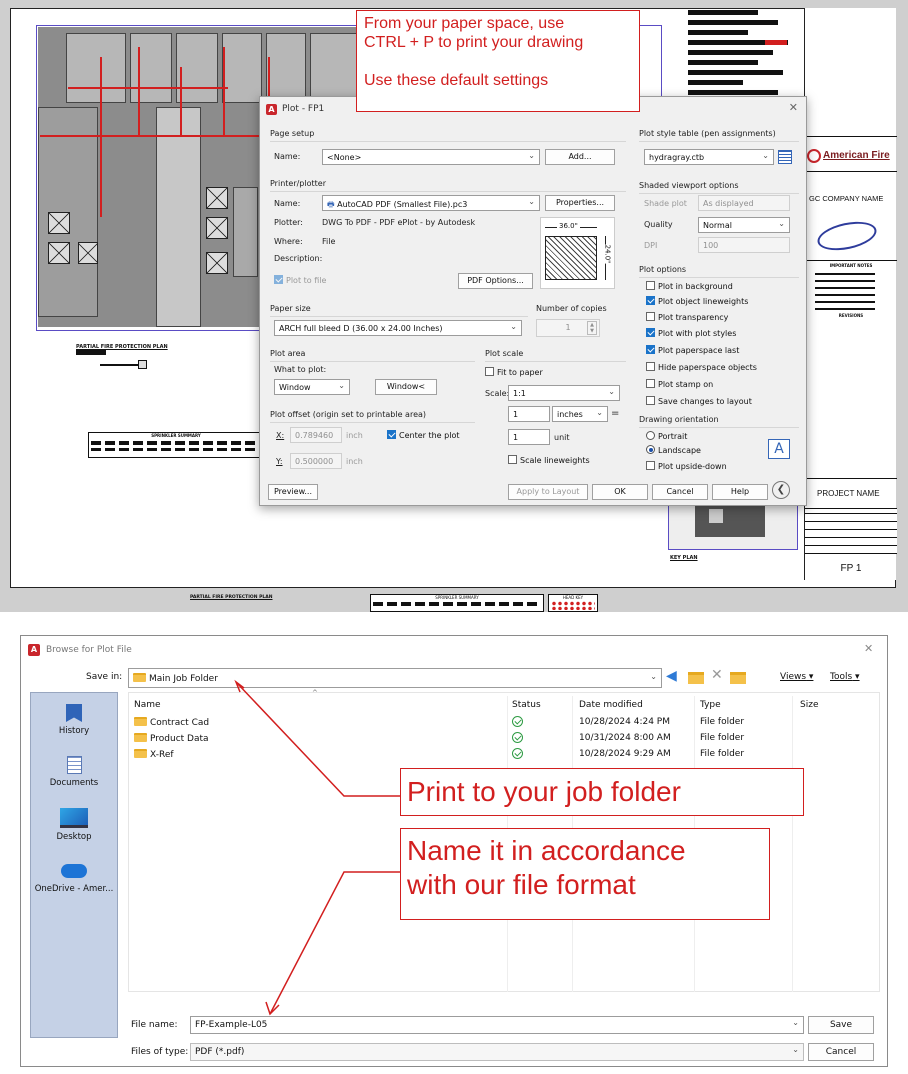  I want to click on annotation-arrows, so click(317, 847).